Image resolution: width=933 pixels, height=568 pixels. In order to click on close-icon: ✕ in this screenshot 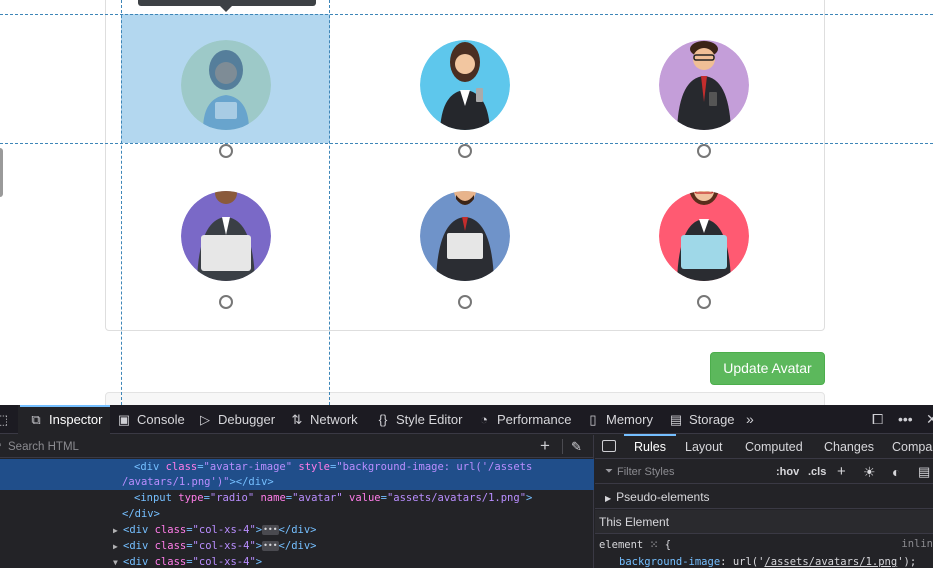, I will do `click(929, 419)`.